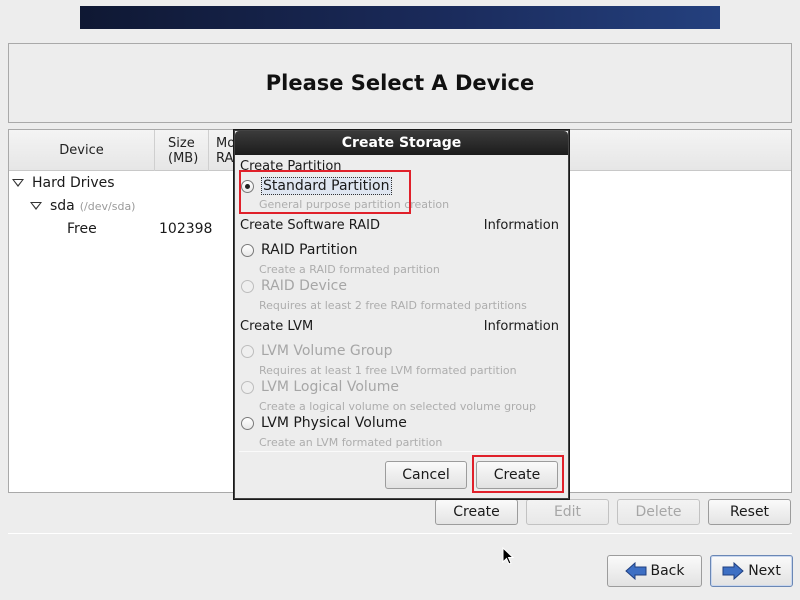 This screenshot has height=600, width=800. Describe the element at coordinates (247, 286) in the screenshot. I see `radio-raid-device` at that location.